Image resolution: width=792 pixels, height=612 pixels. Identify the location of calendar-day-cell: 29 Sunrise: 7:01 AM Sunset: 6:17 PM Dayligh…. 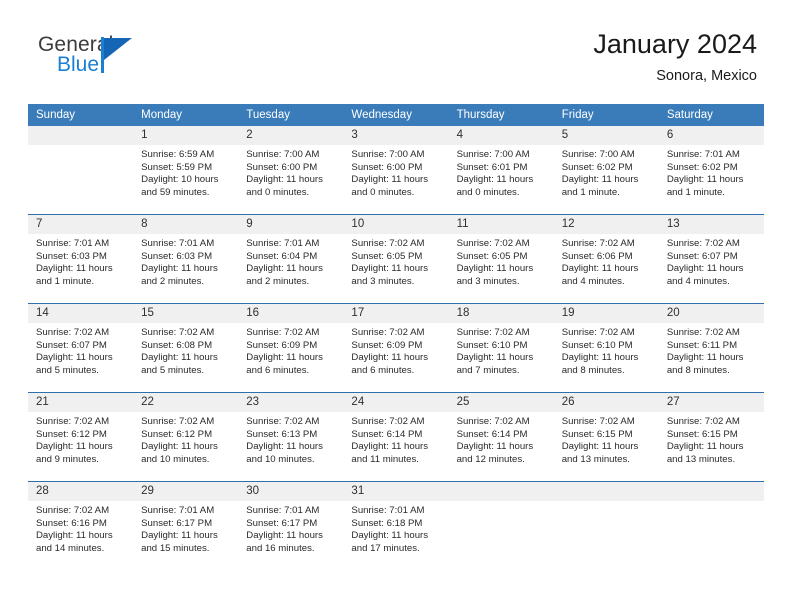
(186, 526).